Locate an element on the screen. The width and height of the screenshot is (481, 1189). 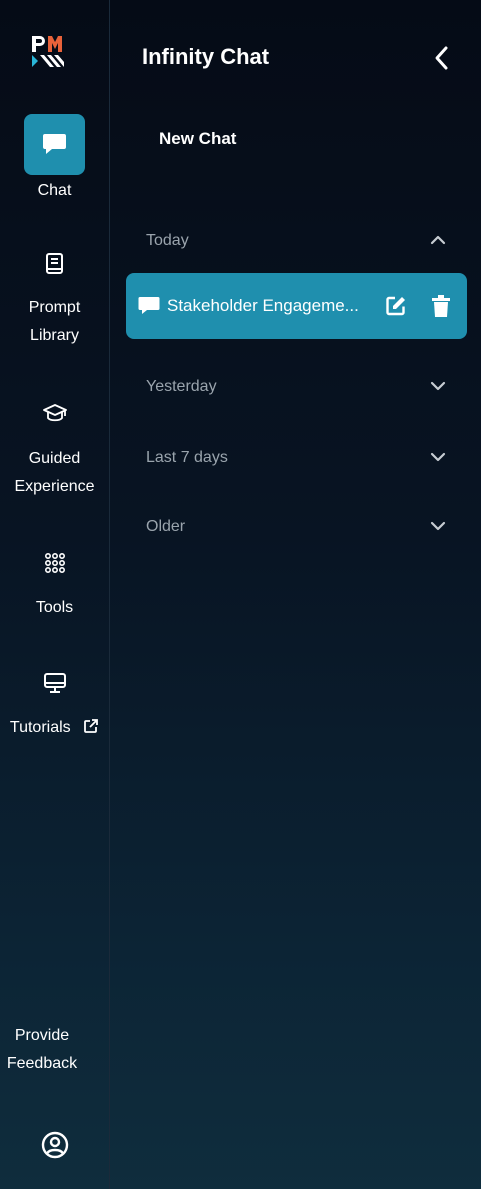
provide-feedback-link: Provide Feedback is located at coordinates (42, 1050).